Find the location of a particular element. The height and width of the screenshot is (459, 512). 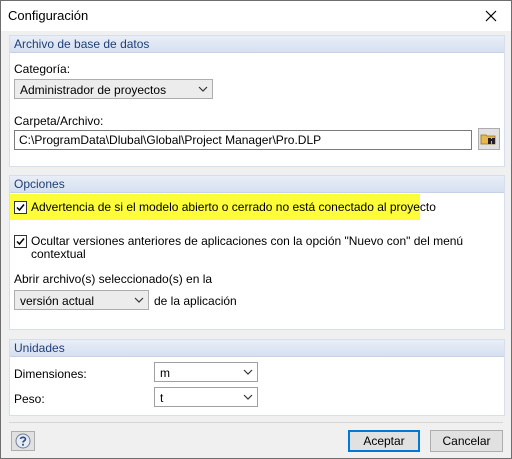

footer-divider is located at coordinates (256, 422).